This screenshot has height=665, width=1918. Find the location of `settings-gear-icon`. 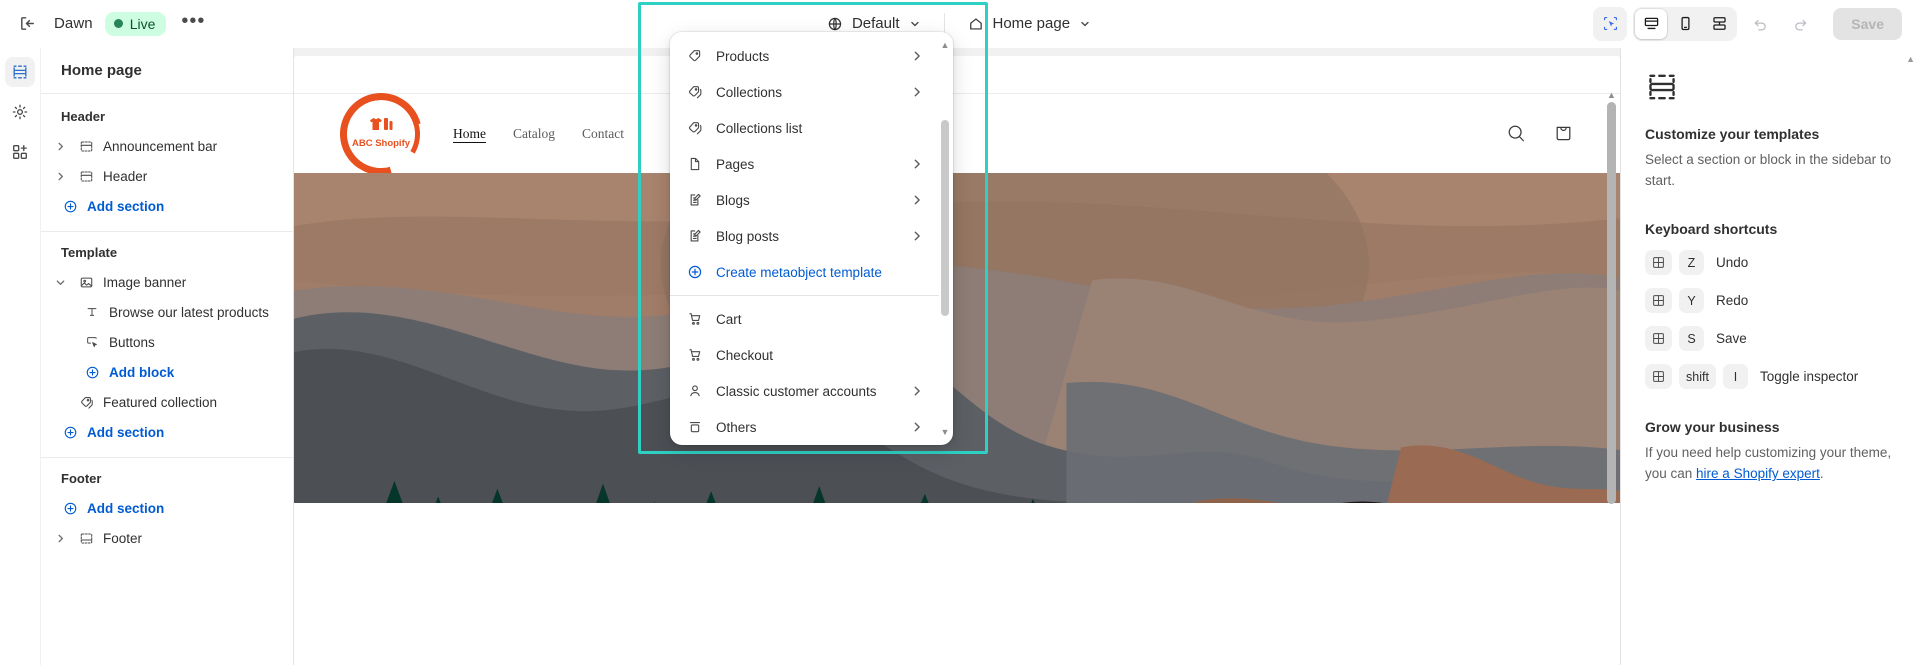

settings-gear-icon is located at coordinates (20, 112).